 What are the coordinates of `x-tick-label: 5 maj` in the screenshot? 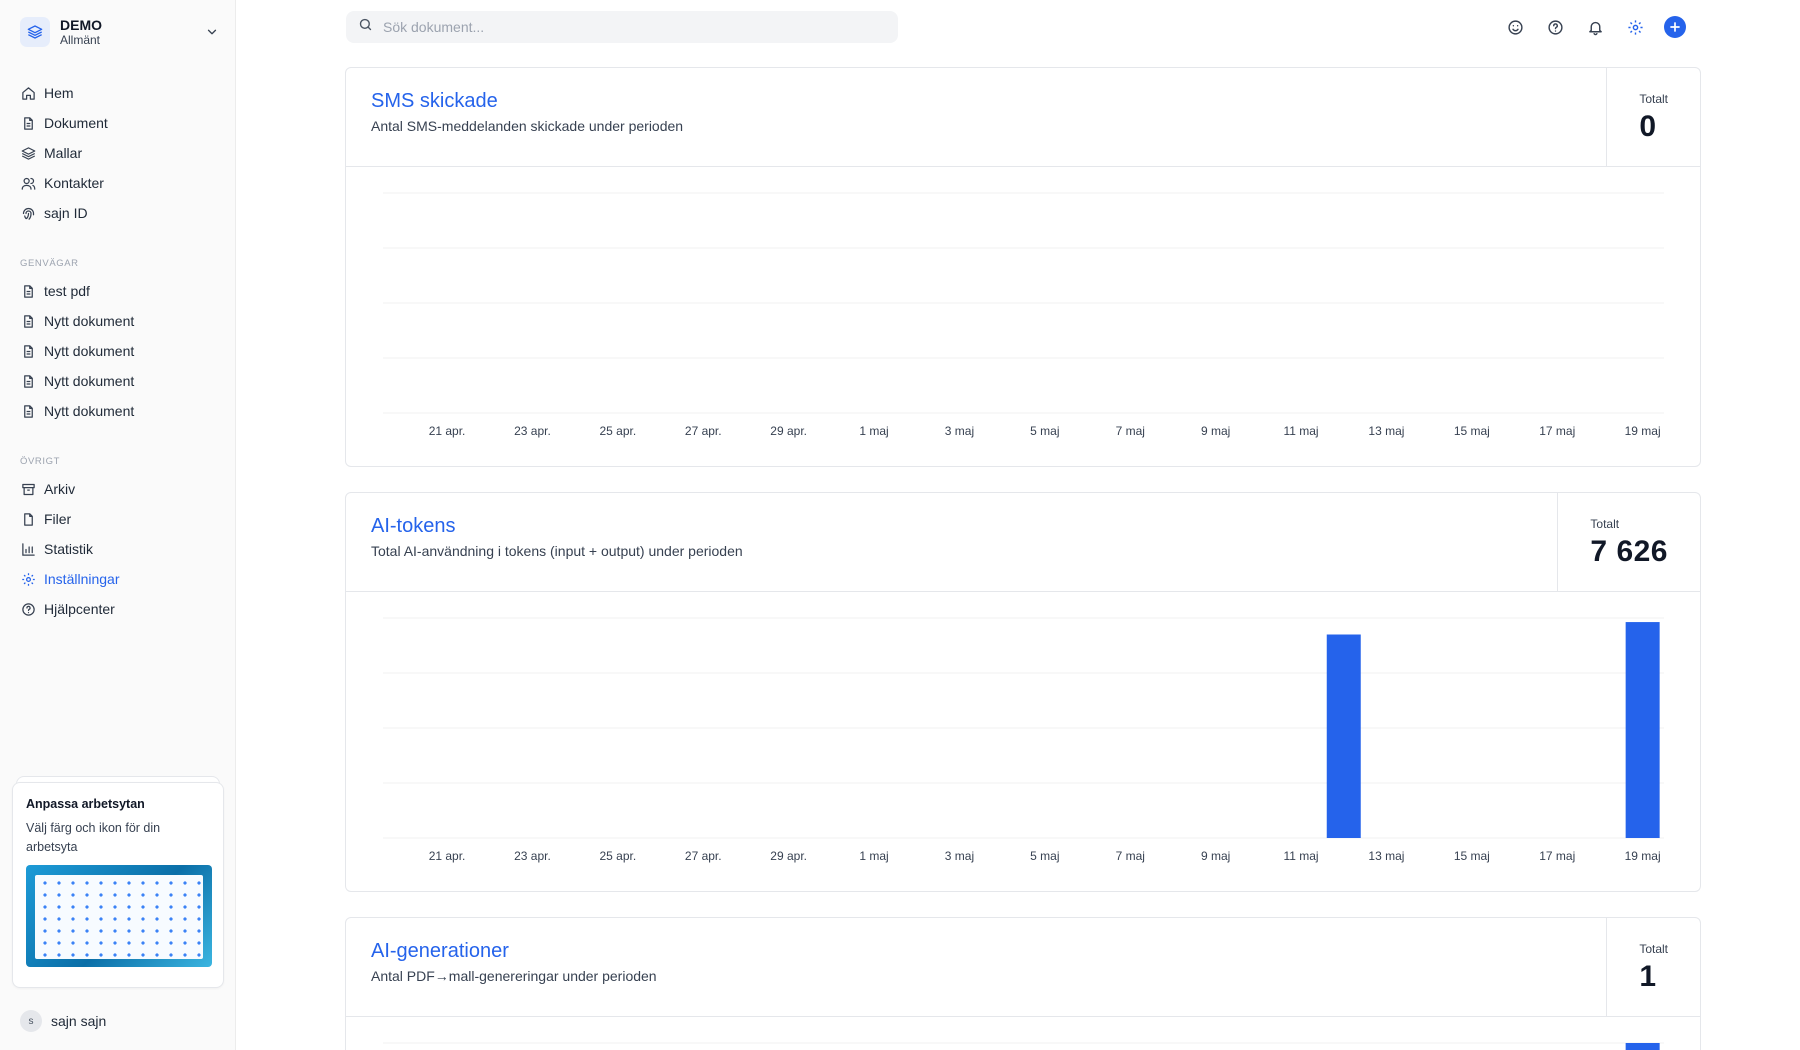 It's located at (1044, 431).